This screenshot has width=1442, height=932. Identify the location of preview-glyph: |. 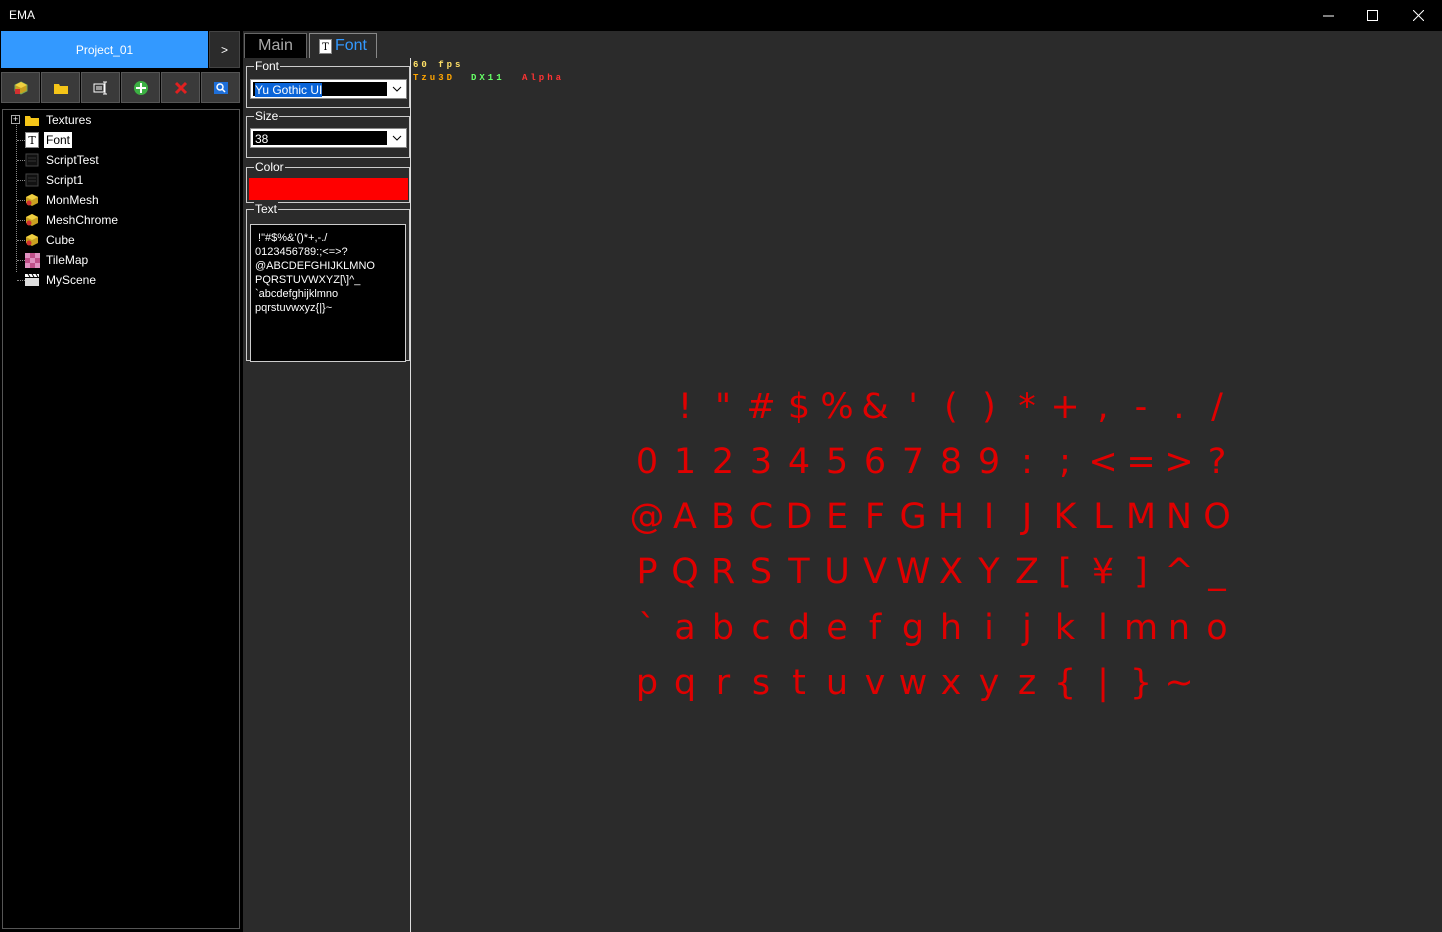
(1103, 683).